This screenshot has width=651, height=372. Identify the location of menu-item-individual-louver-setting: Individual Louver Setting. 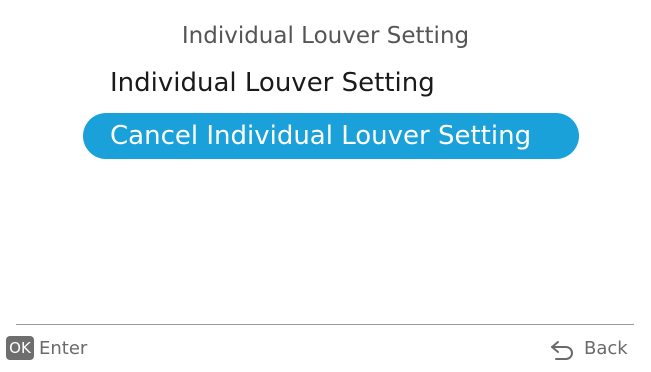
(293, 83).